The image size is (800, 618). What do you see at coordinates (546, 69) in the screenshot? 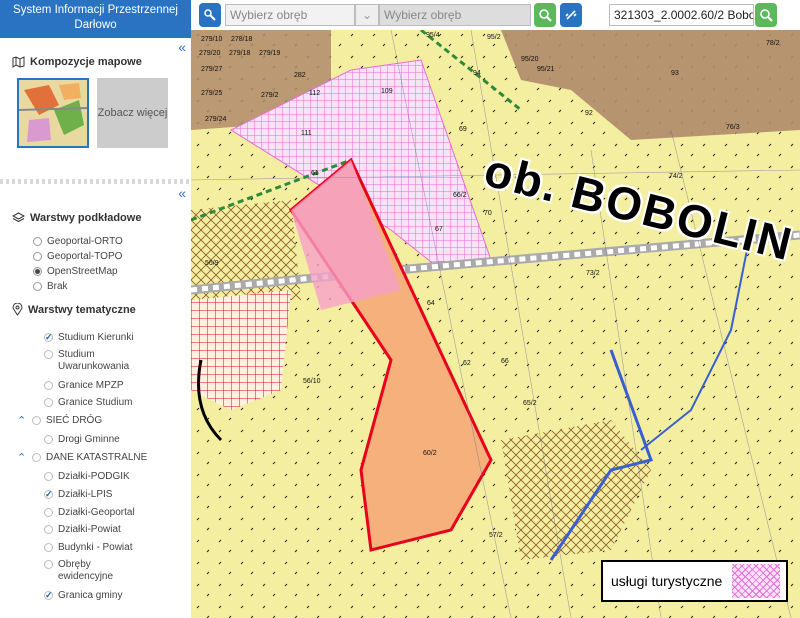
I see `parcel-label: 95/21` at bounding box center [546, 69].